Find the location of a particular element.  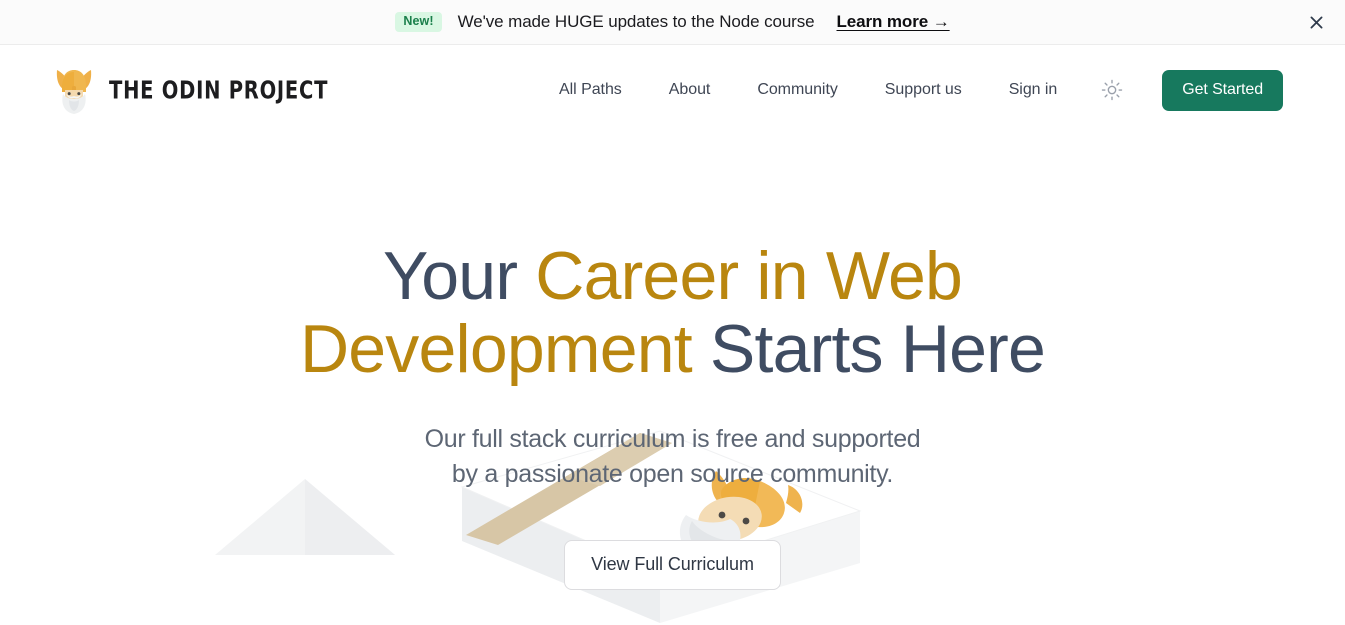

hero-action-row: View Full Curriculum is located at coordinates (672, 564).